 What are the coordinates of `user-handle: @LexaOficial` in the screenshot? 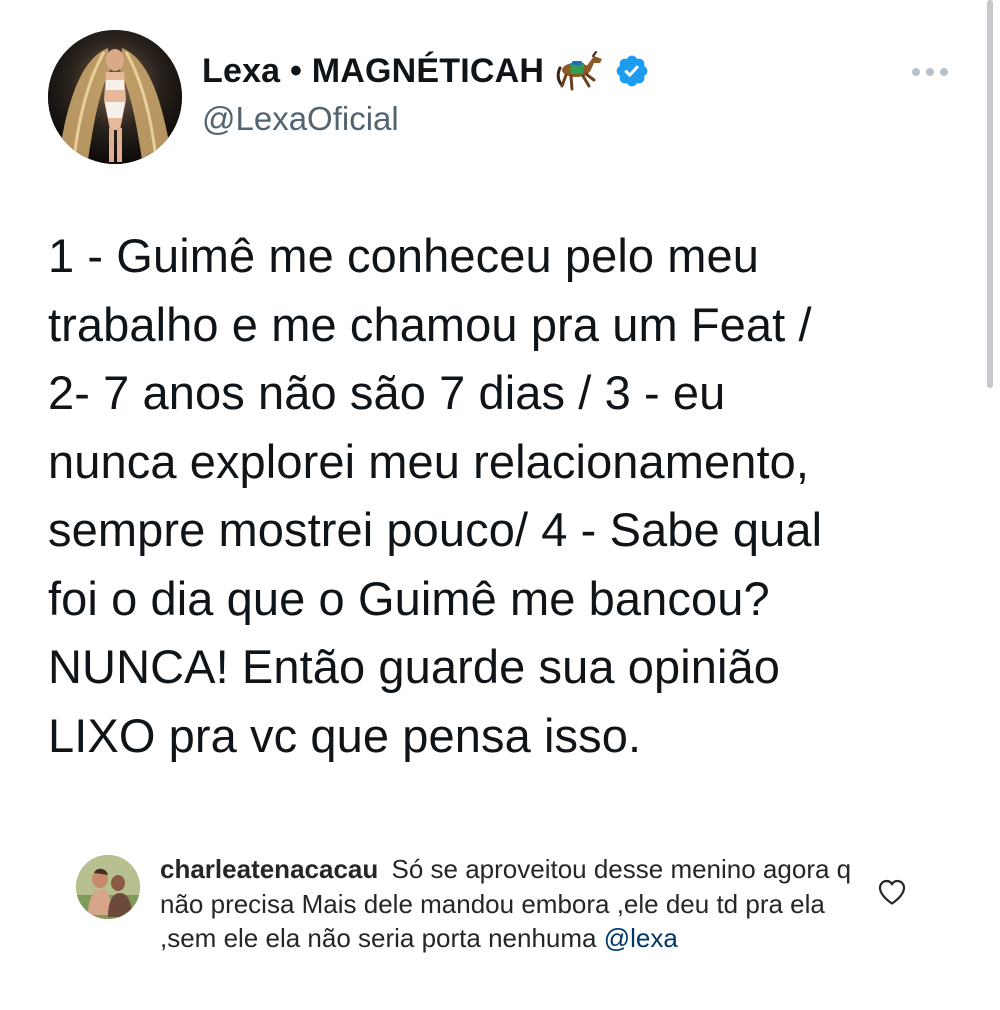 It's located at (300, 119).